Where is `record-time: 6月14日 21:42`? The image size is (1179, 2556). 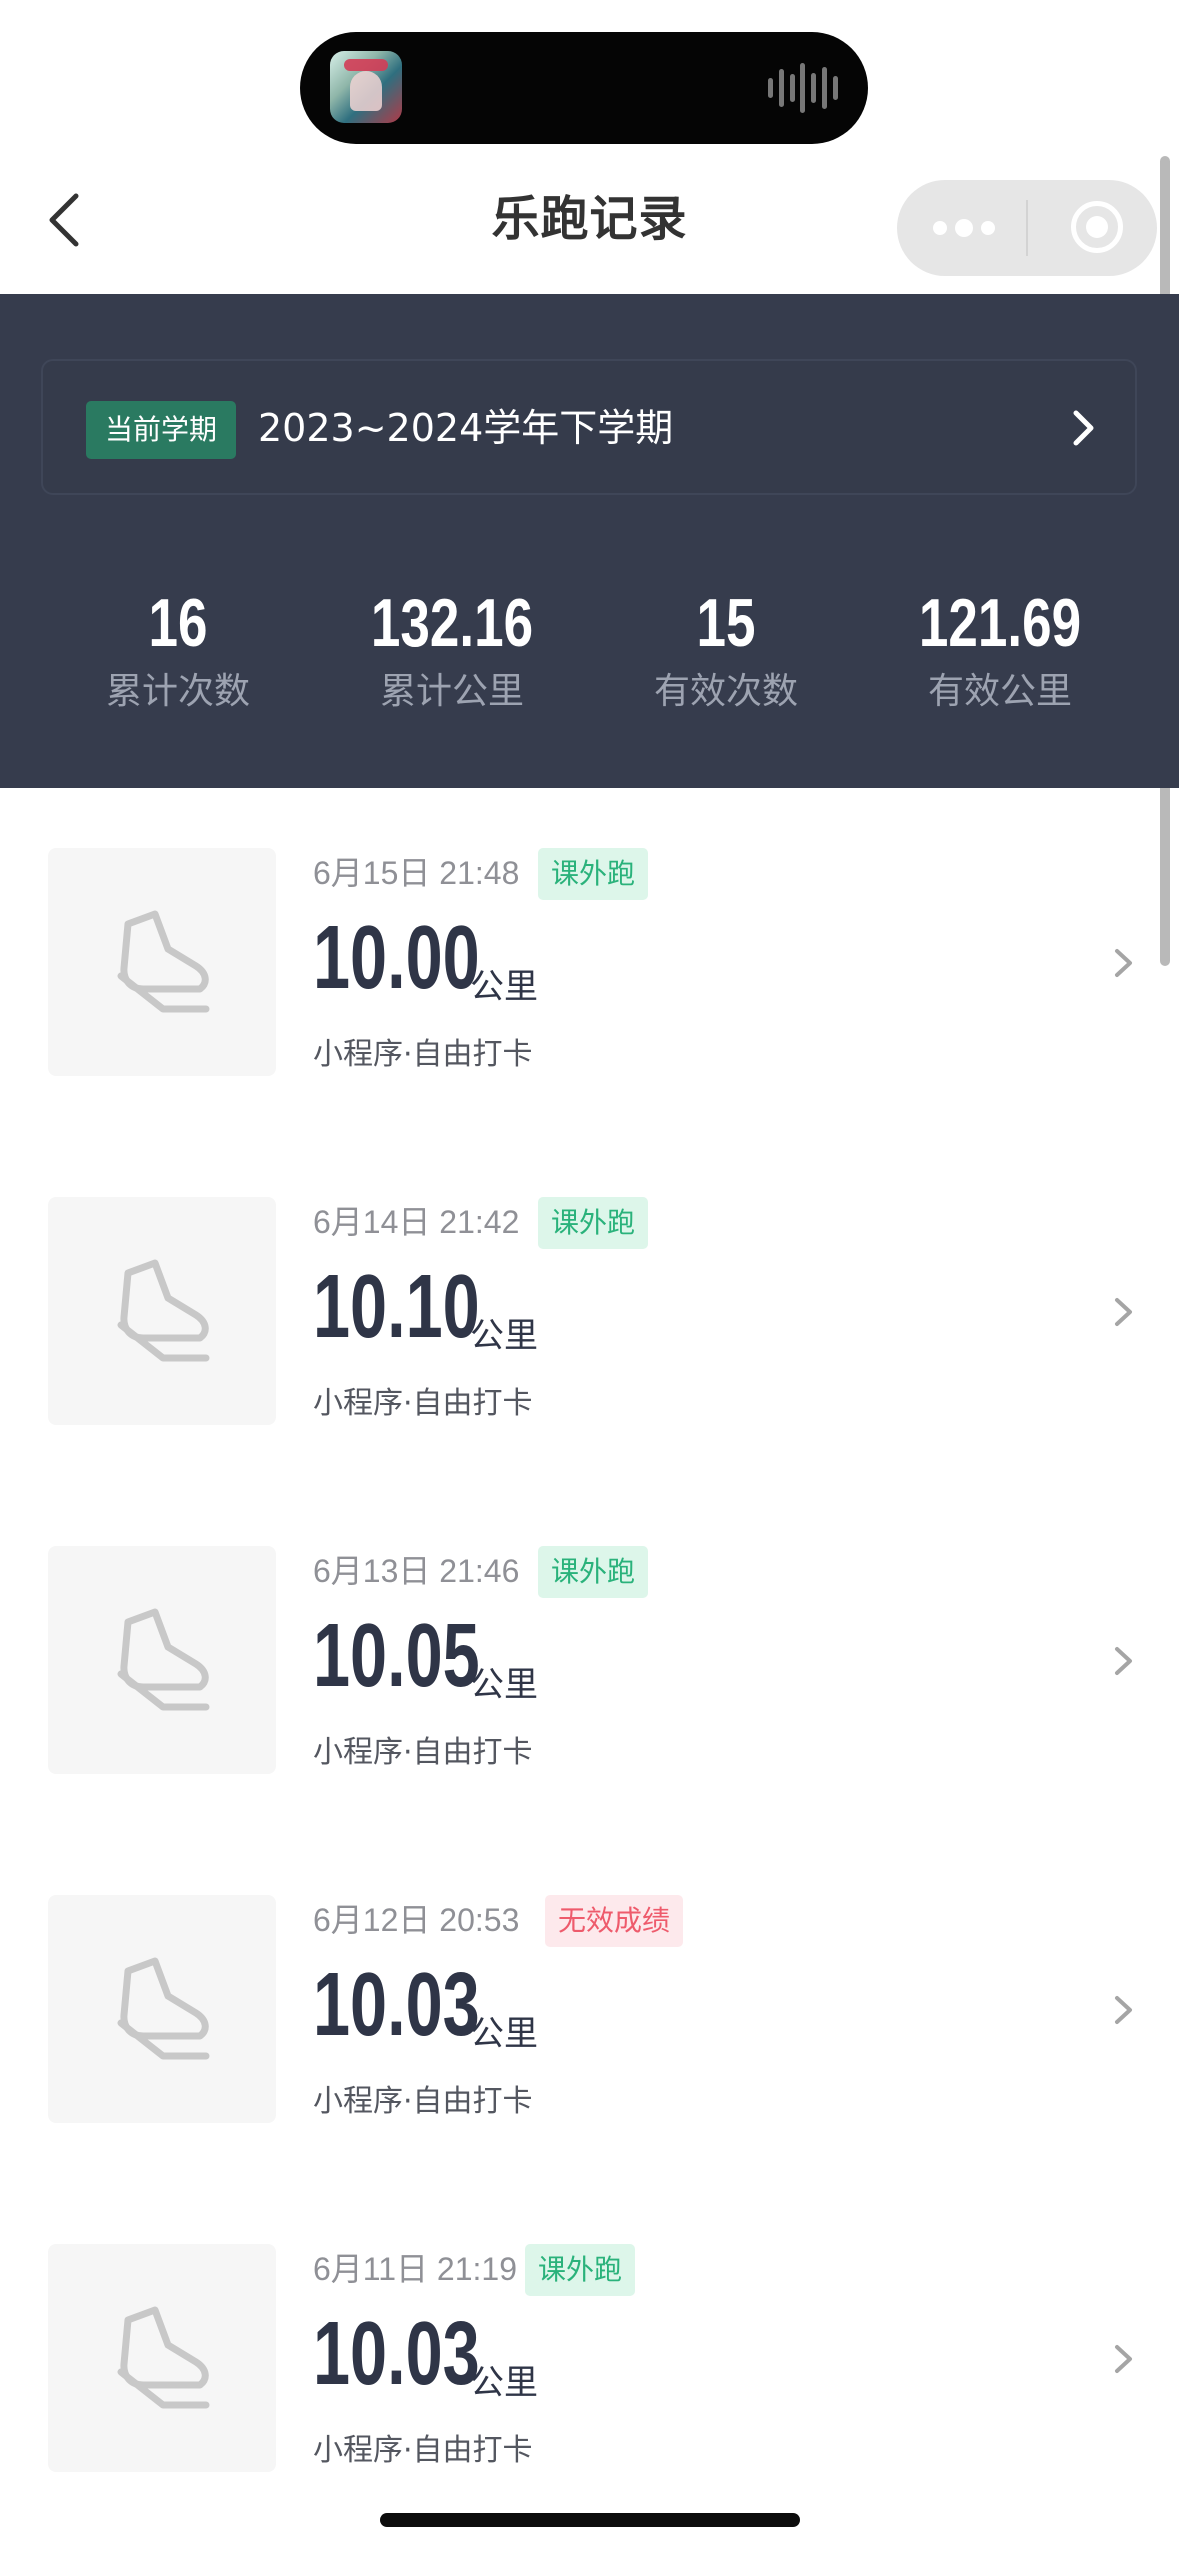 record-time: 6月14日 21:42 is located at coordinates (416, 1222).